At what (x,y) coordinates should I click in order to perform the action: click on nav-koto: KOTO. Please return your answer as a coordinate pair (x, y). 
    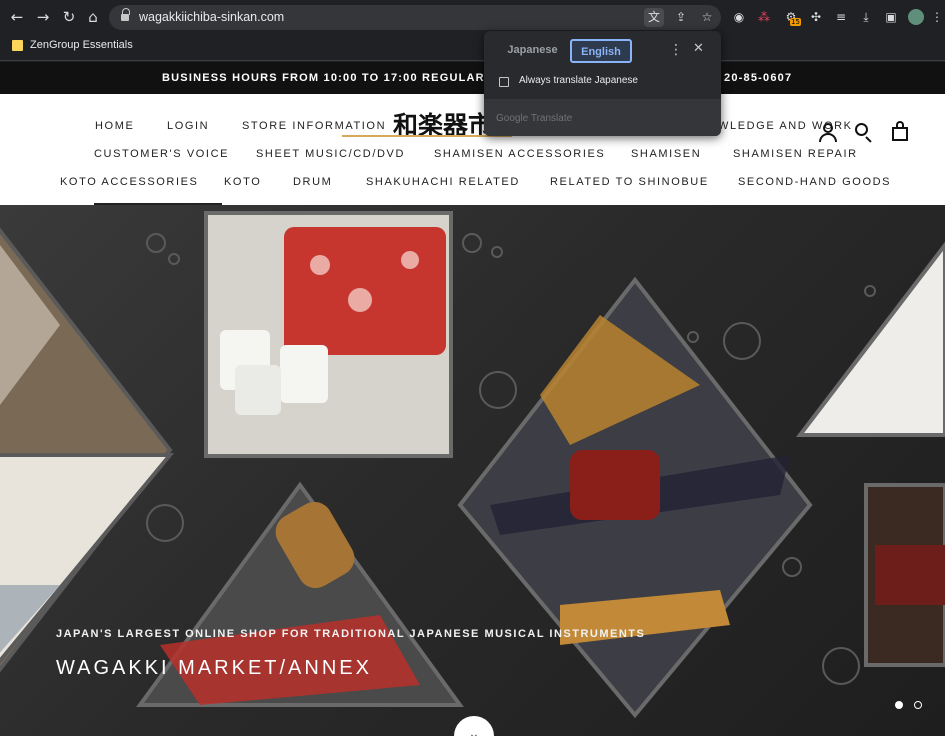
    Looking at the image, I should click on (242, 182).